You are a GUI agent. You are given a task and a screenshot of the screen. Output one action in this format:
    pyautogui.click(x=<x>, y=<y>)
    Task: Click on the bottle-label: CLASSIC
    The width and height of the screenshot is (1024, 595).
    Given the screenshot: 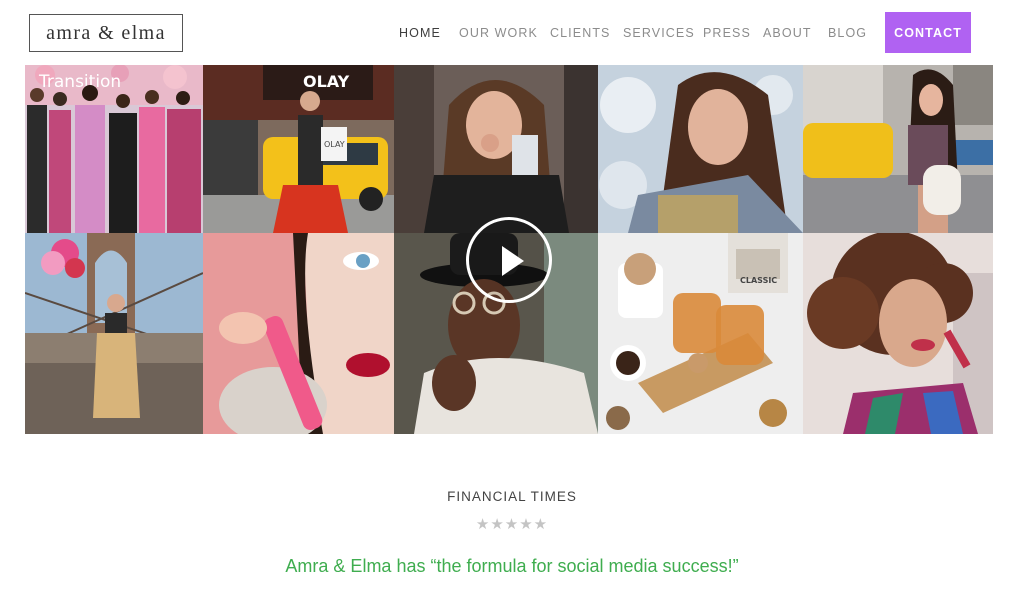 What is the action you would take?
    pyautogui.click(x=758, y=280)
    